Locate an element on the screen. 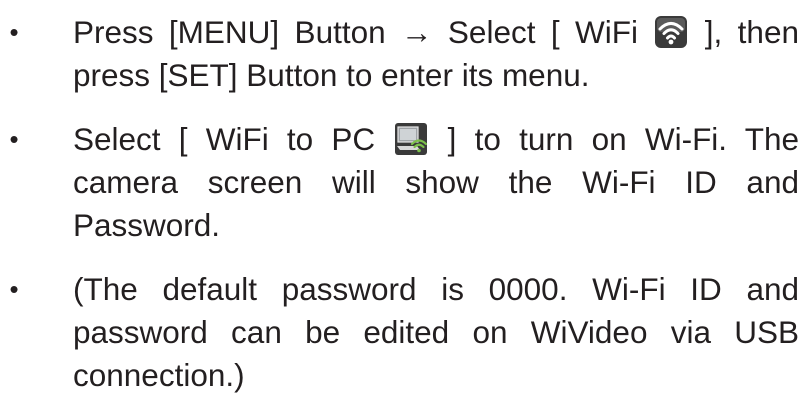  instruction-text-pre: Select [ WiFi to PC is located at coordinates (233, 139).